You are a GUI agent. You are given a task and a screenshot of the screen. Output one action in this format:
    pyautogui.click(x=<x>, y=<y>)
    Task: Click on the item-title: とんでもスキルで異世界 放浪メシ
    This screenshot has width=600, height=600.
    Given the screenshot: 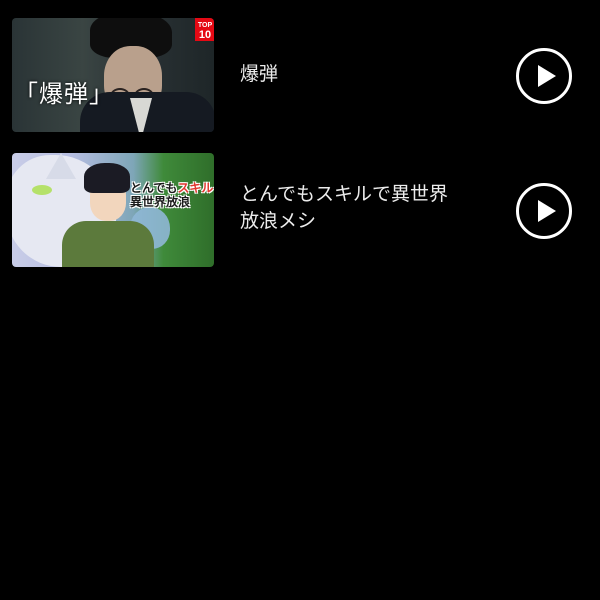 What is the action you would take?
    pyautogui.click(x=365, y=208)
    